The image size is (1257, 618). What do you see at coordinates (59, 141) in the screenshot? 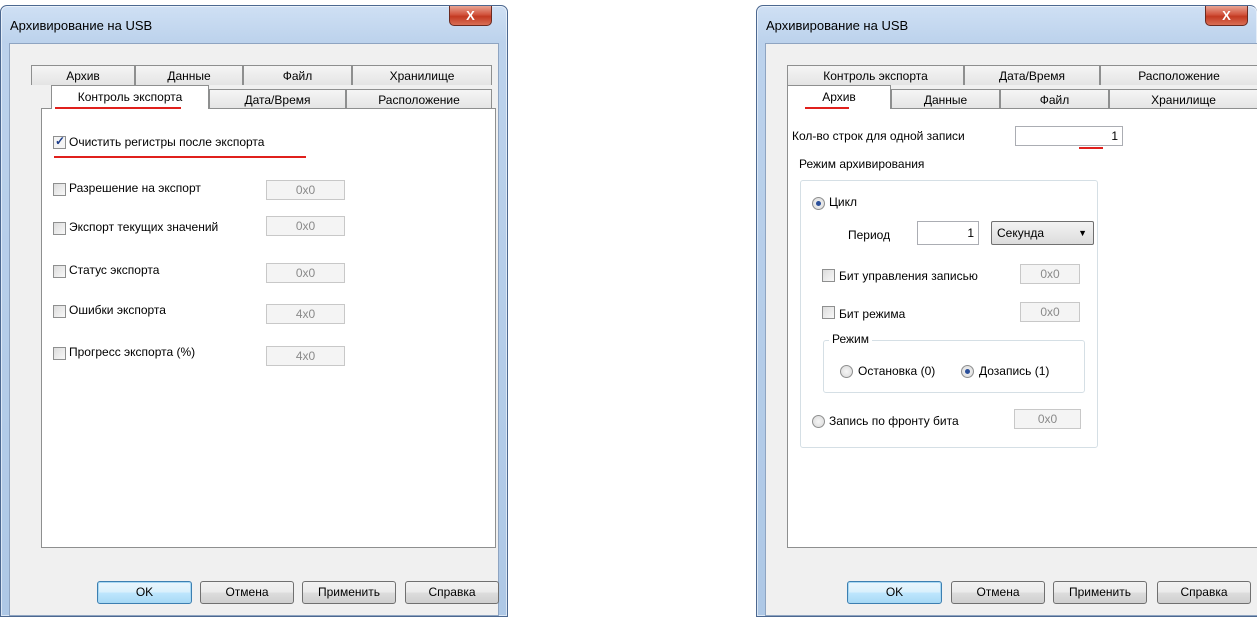
I see `clear-registers-checkbox` at bounding box center [59, 141].